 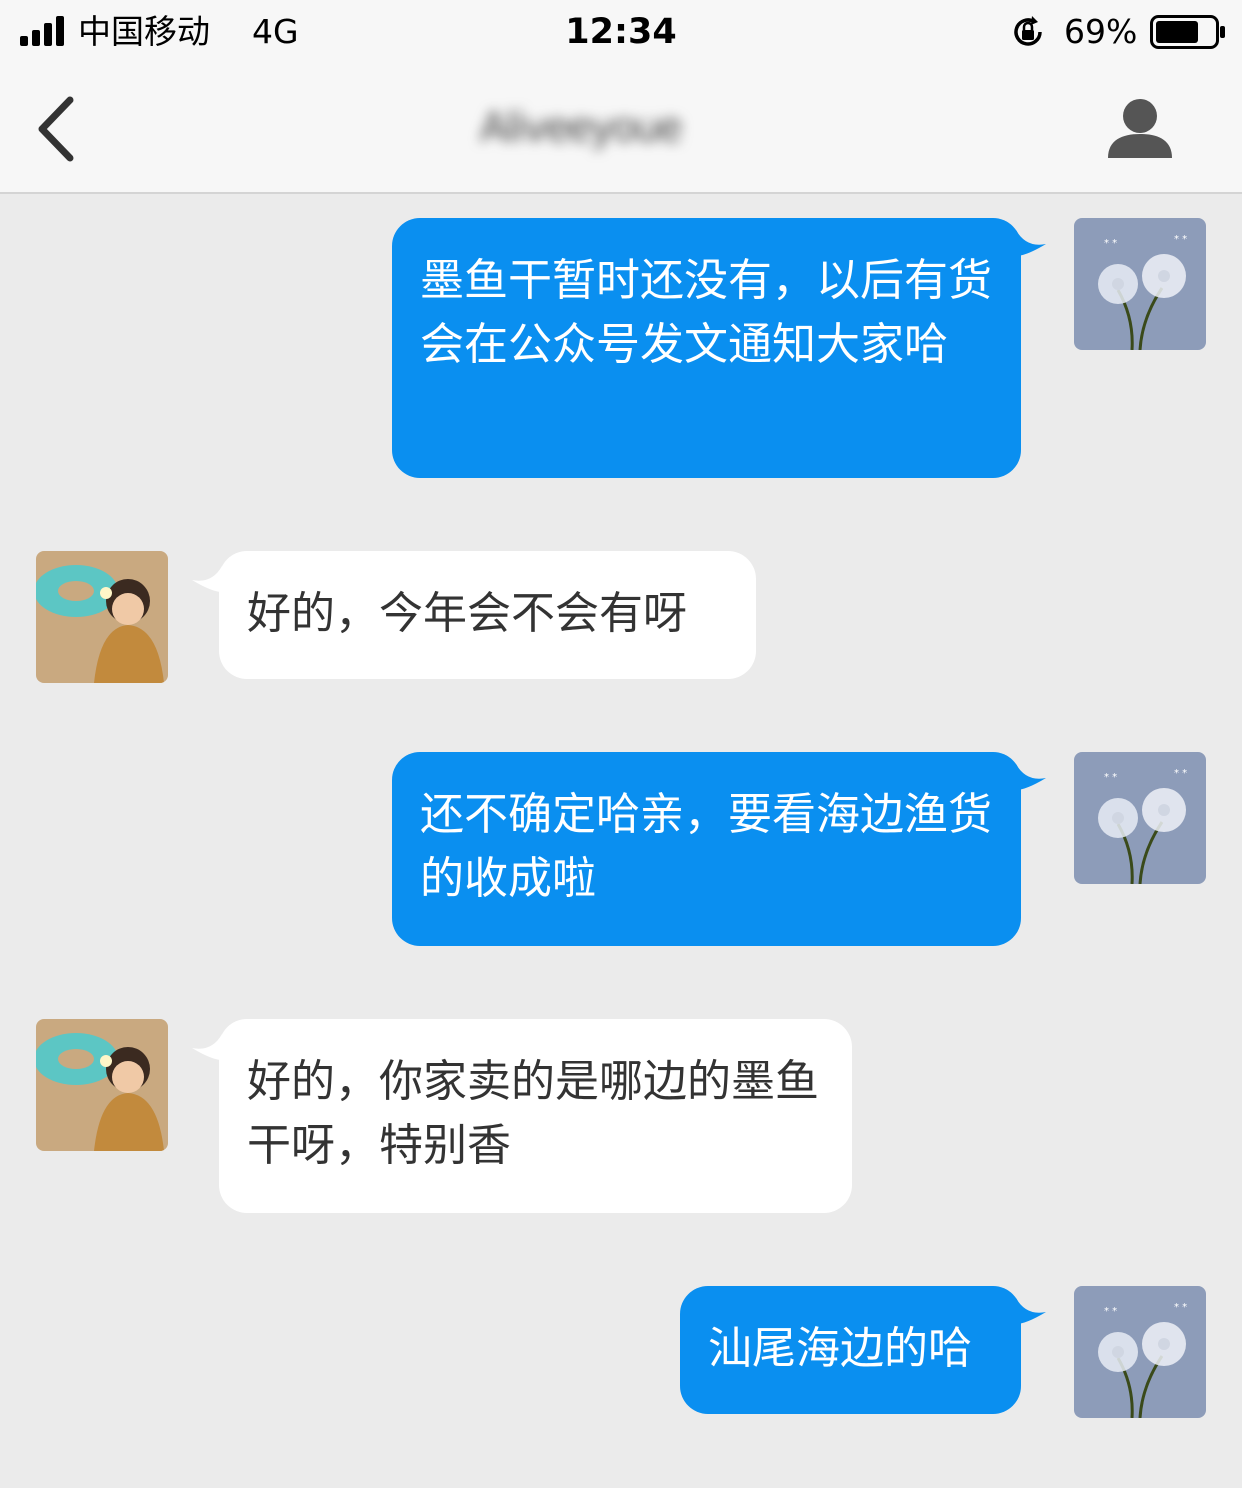 I want to click on message-bubble-outgoing: 汕尾海边的哈, so click(x=850, y=1350).